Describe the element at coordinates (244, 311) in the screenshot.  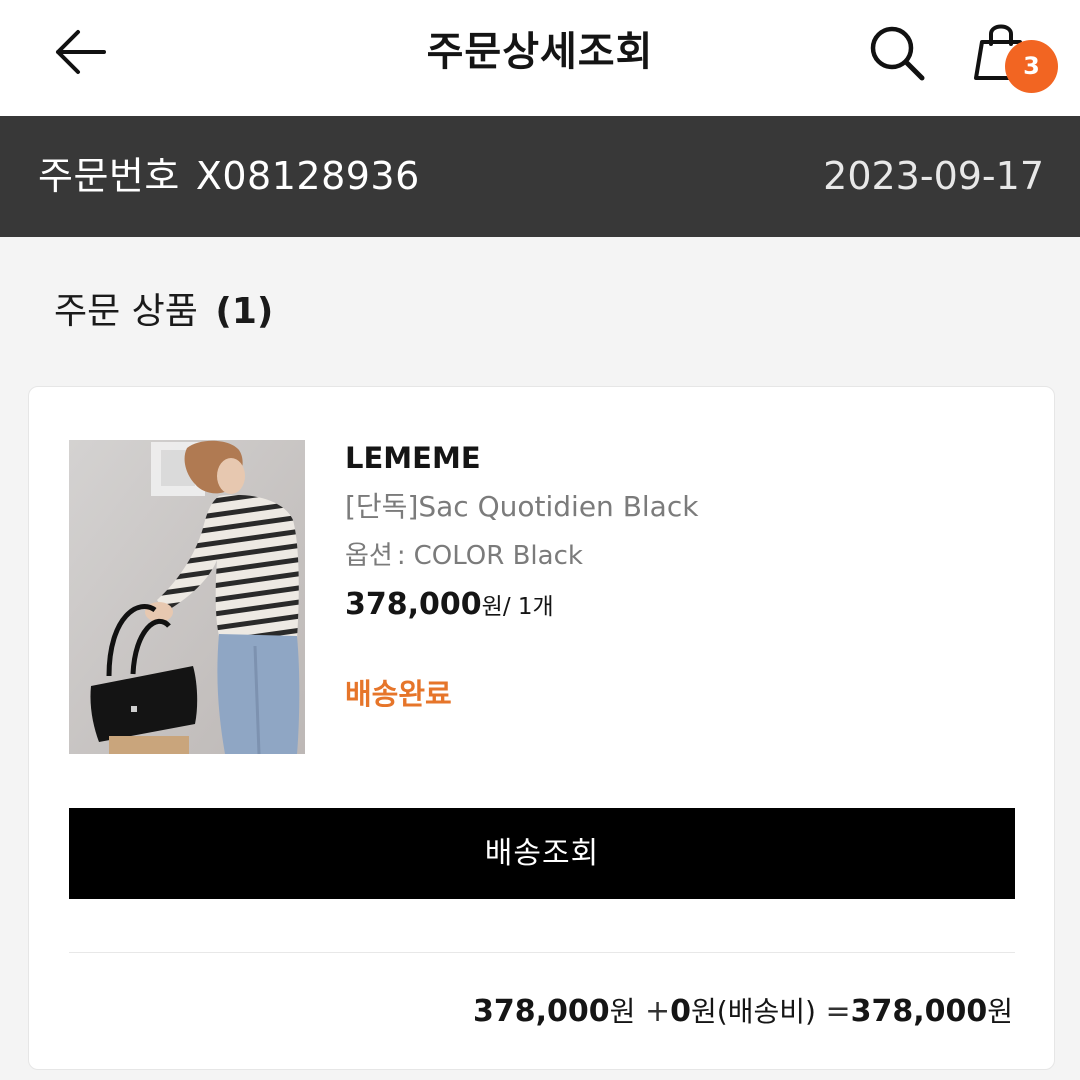
I see `section-item-count: (1)` at that location.